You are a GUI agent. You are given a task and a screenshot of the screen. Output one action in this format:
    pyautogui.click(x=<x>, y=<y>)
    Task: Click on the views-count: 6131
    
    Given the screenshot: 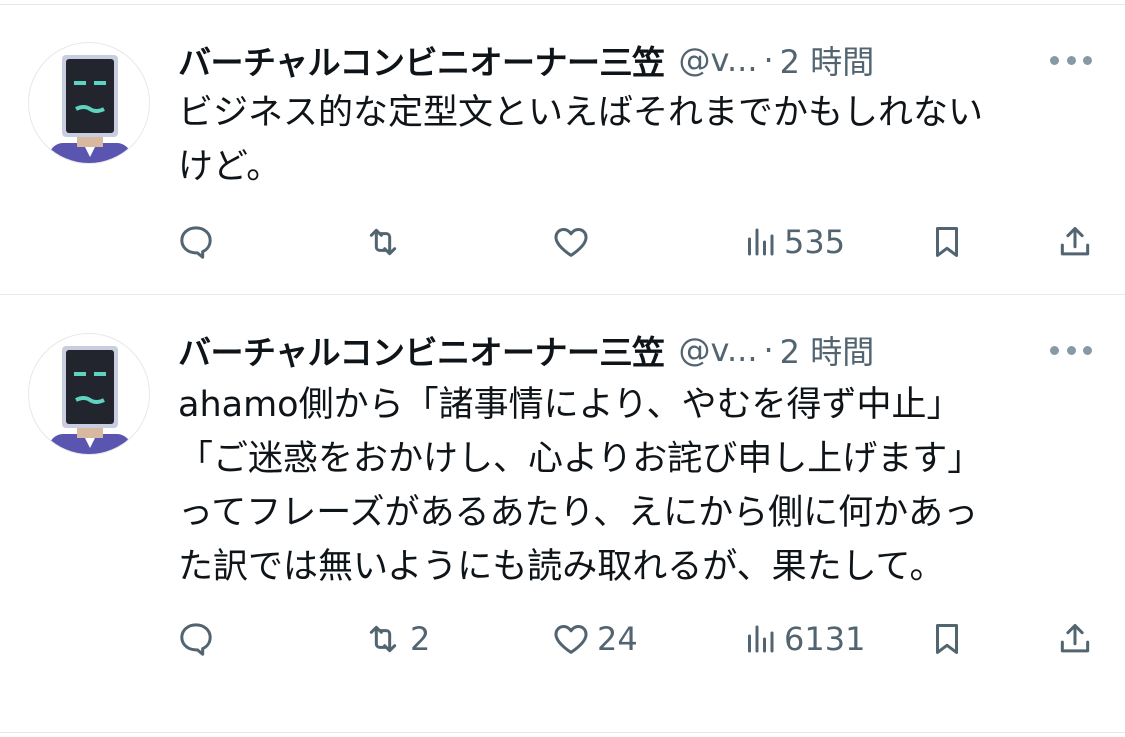 What is the action you would take?
    pyautogui.click(x=825, y=639)
    